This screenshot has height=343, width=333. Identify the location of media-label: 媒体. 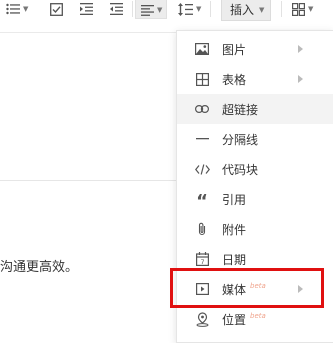
(234, 289).